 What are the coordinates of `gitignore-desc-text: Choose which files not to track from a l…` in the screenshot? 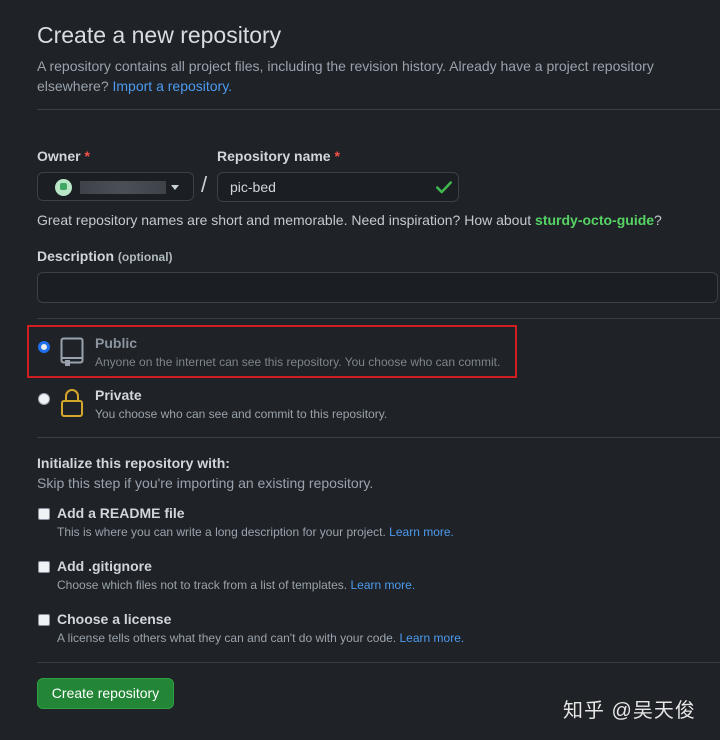 It's located at (202, 585).